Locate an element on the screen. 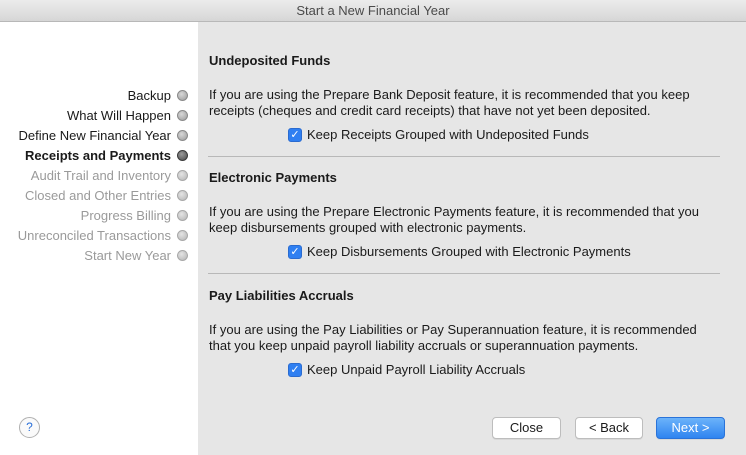  step-label: Audit Trail and Inventory is located at coordinates (100, 175).